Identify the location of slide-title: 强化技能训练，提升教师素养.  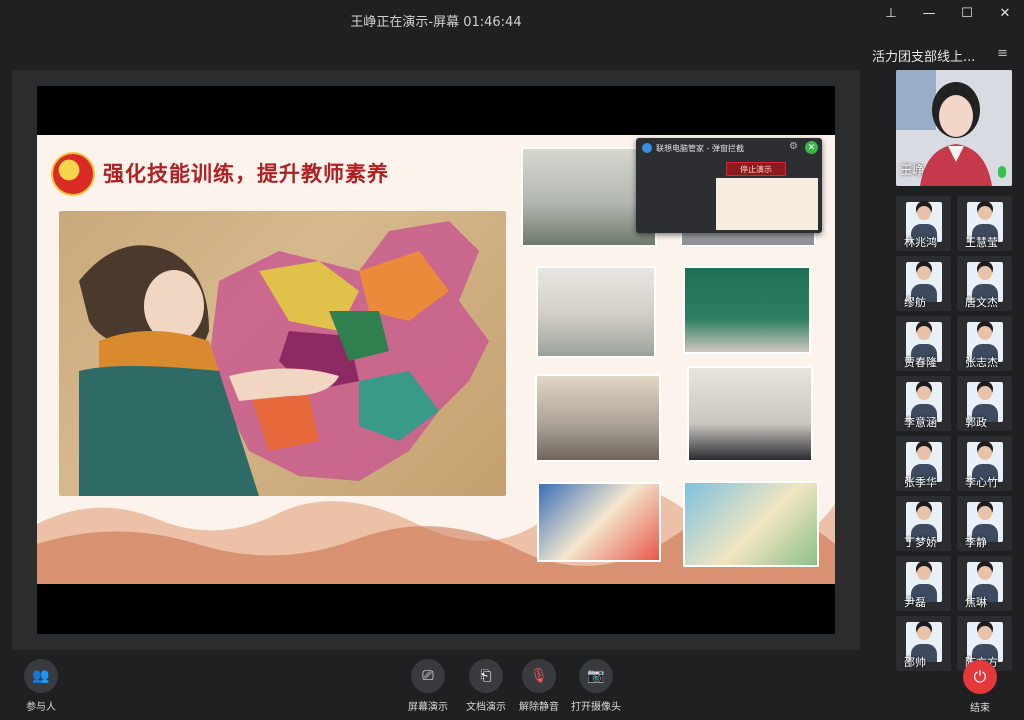
(246, 173).